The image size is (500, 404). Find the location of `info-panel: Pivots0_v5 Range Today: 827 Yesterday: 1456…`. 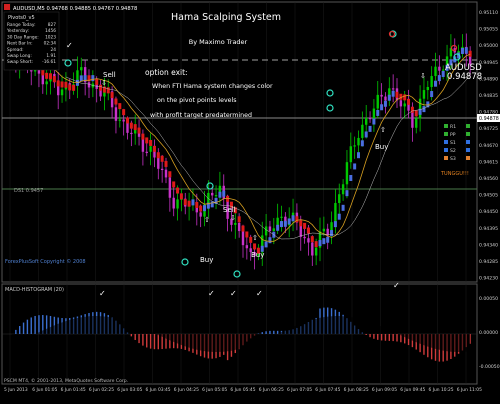

info-panel: Pivots0_v5 Range Today: 827 Yesterday: 1456… is located at coordinates (31, 41).